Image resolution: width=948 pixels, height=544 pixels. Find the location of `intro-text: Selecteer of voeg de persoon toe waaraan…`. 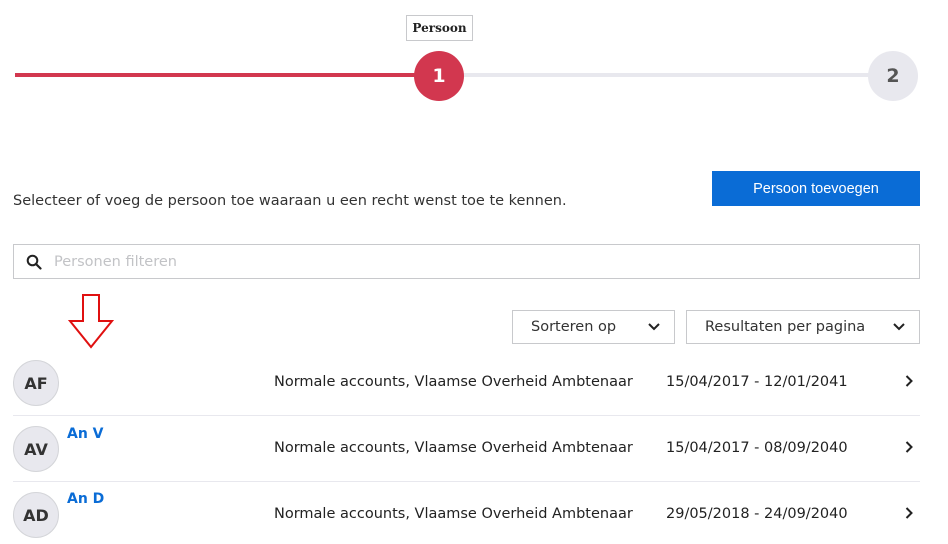

intro-text: Selecteer of voeg de persoon toe waaraan… is located at coordinates (290, 201).